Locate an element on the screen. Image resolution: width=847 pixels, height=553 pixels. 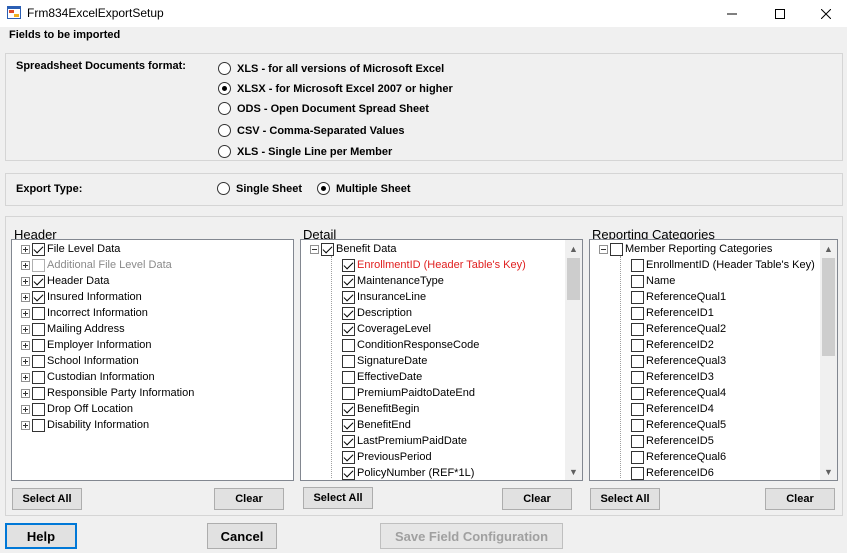
tree-item-reference-qual1: ReferenceQual1 is located at coordinates (678, 297).